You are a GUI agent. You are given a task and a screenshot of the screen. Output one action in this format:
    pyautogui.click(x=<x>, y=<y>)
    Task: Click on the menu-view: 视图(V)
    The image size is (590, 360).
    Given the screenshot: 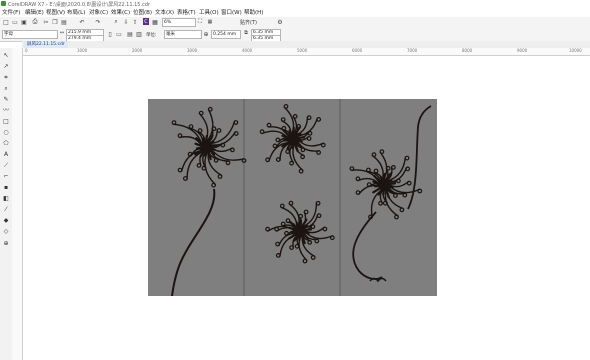 What is the action you would take?
    pyautogui.click(x=55, y=12)
    